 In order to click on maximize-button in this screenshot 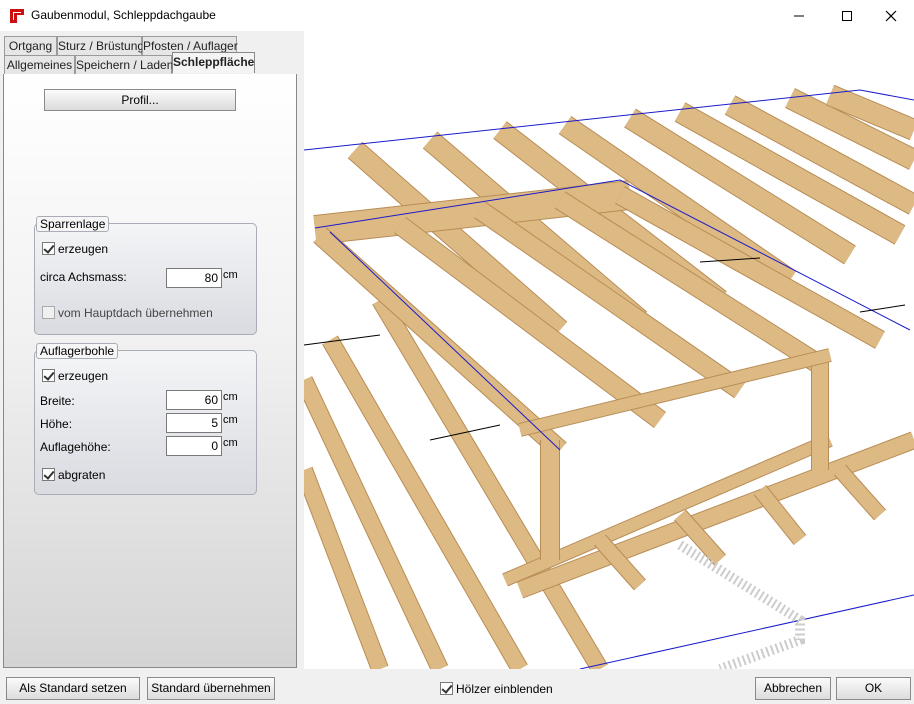, I will do `click(847, 15)`.